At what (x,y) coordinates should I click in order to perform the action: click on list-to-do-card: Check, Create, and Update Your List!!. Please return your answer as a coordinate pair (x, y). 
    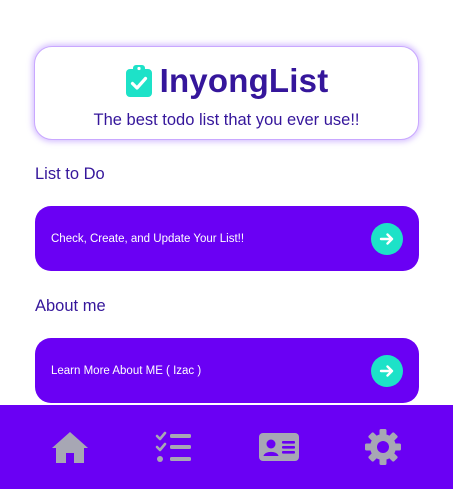
    Looking at the image, I should click on (227, 238).